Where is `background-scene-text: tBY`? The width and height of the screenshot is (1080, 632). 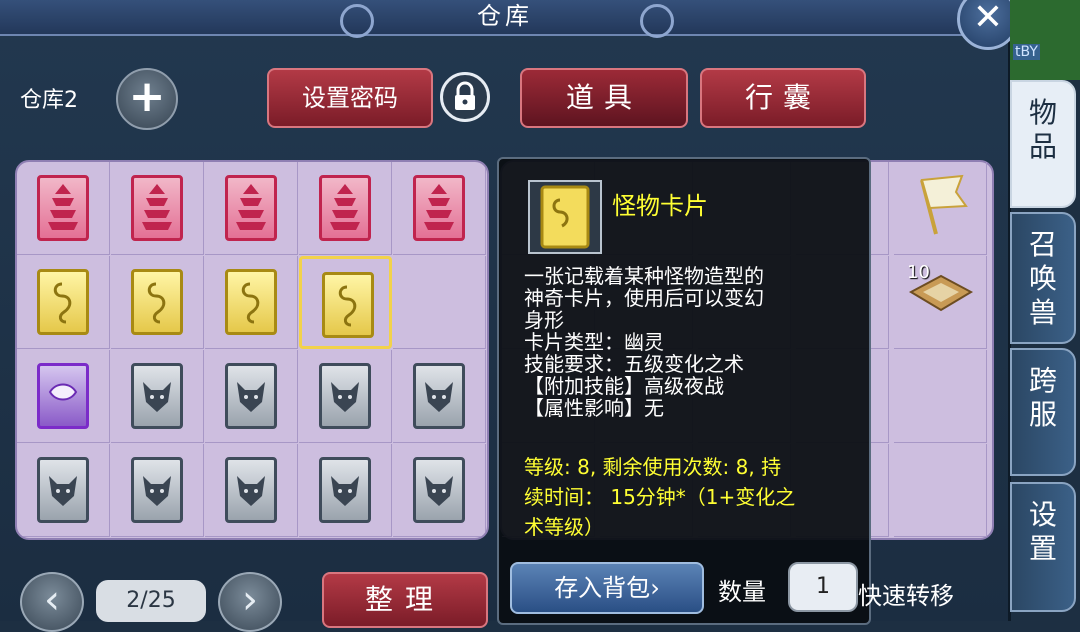 background-scene-text: tBY is located at coordinates (1026, 52).